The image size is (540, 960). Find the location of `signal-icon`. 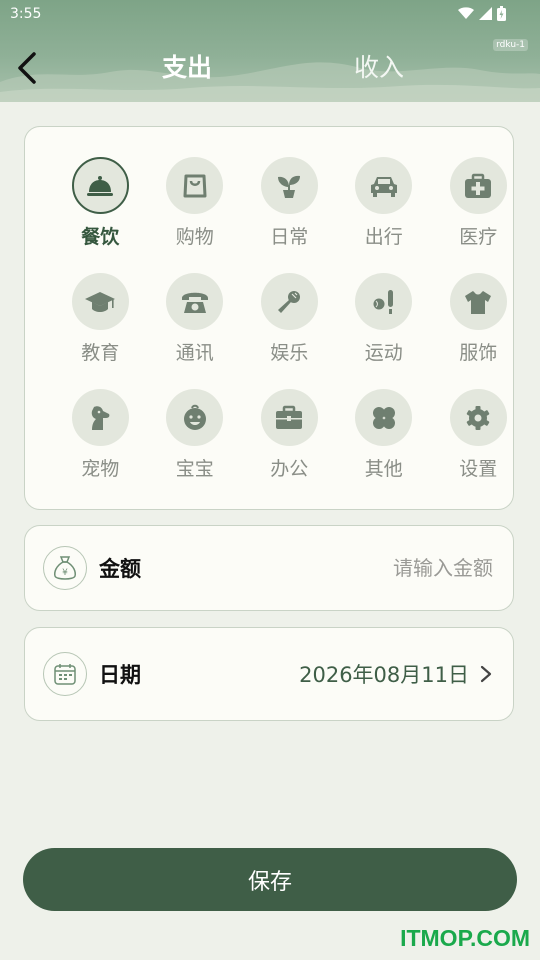

signal-icon is located at coordinates (485, 13).